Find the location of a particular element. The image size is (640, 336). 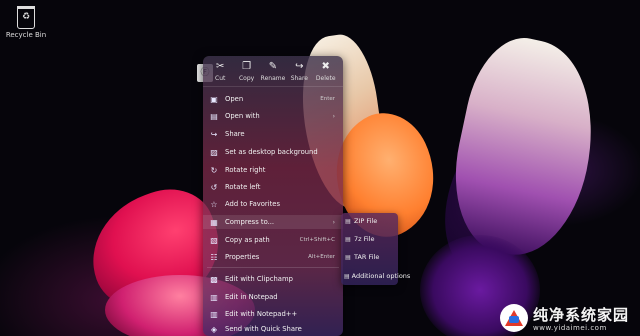

recycle-bin-shortcut: ♻ Recycle Bin is located at coordinates (26, 22).